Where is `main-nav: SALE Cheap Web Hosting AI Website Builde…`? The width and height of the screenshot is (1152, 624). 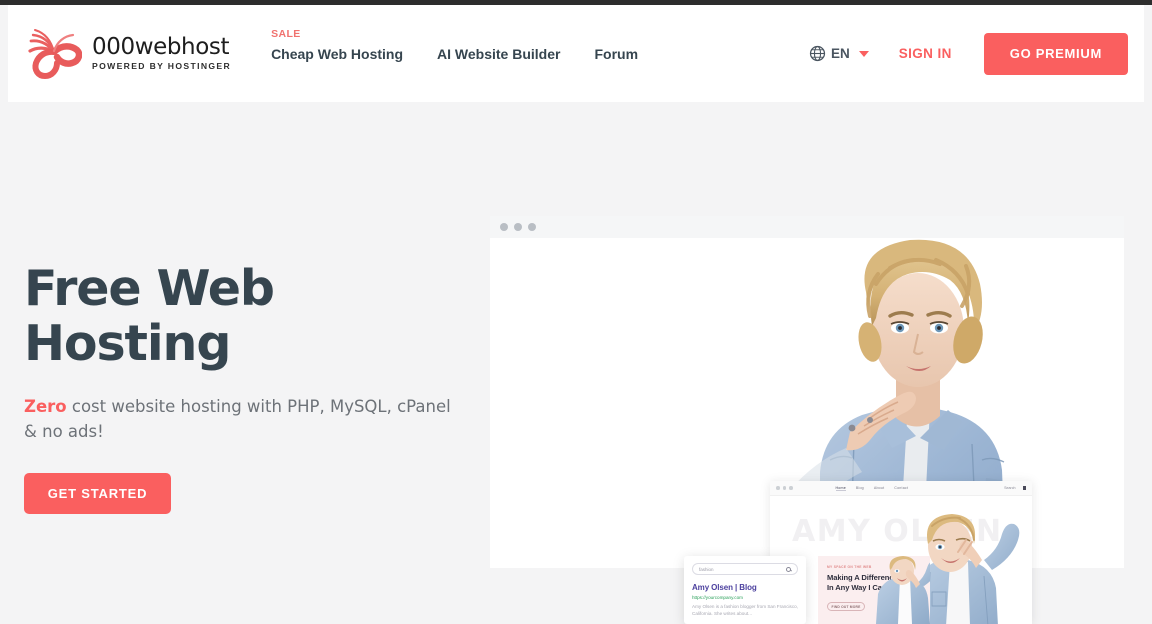 main-nav: SALE Cheap Web Hosting AI Website Builde… is located at coordinates (471, 45).